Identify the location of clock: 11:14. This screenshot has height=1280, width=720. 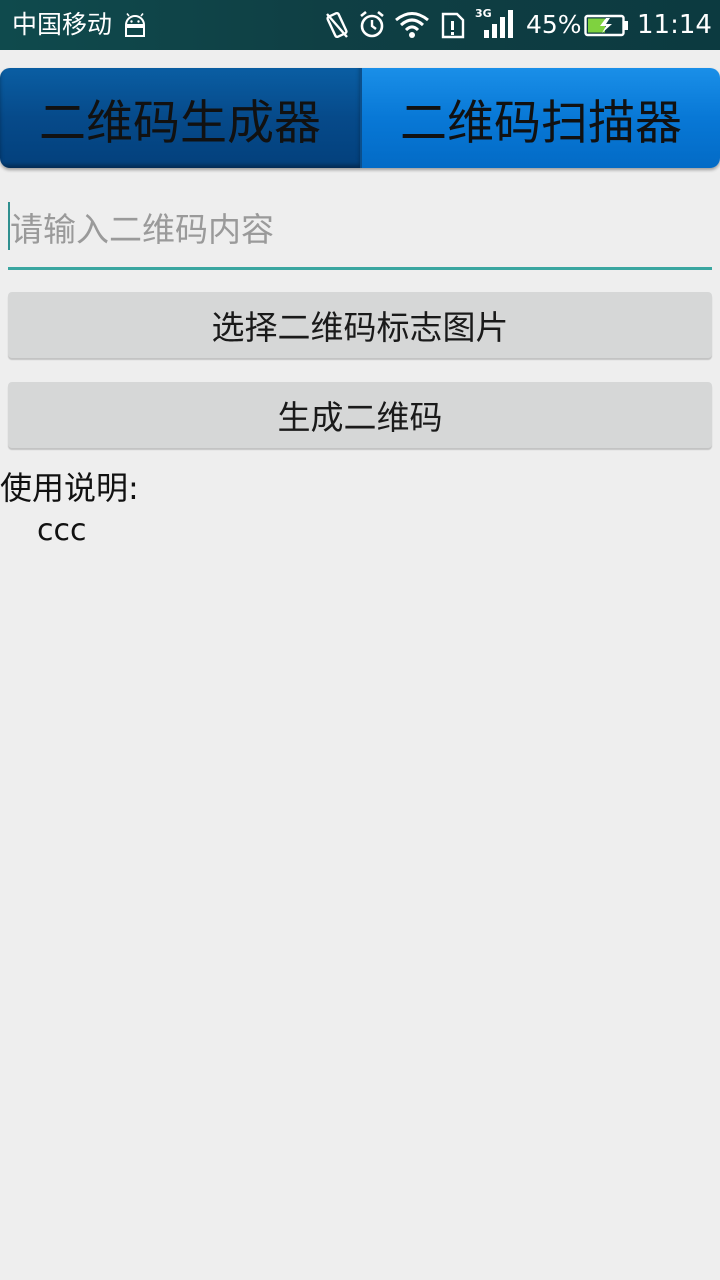
(674, 25).